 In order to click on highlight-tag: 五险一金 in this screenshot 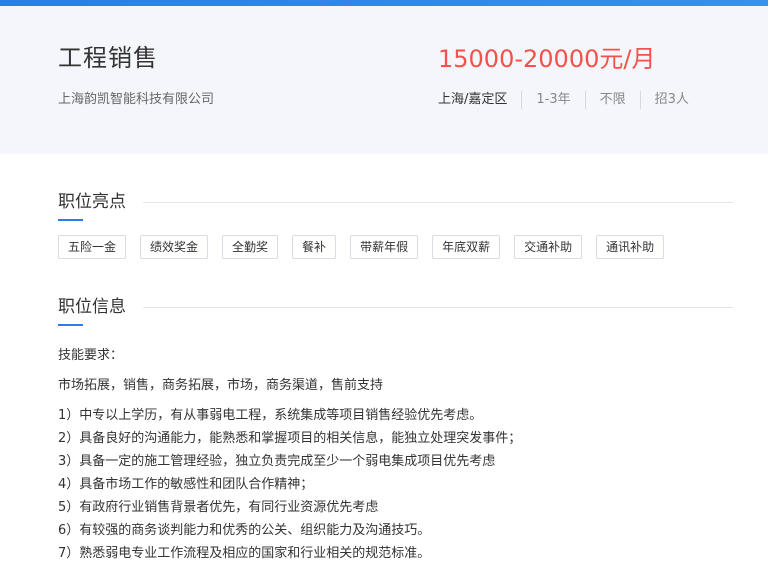, I will do `click(92, 247)`.